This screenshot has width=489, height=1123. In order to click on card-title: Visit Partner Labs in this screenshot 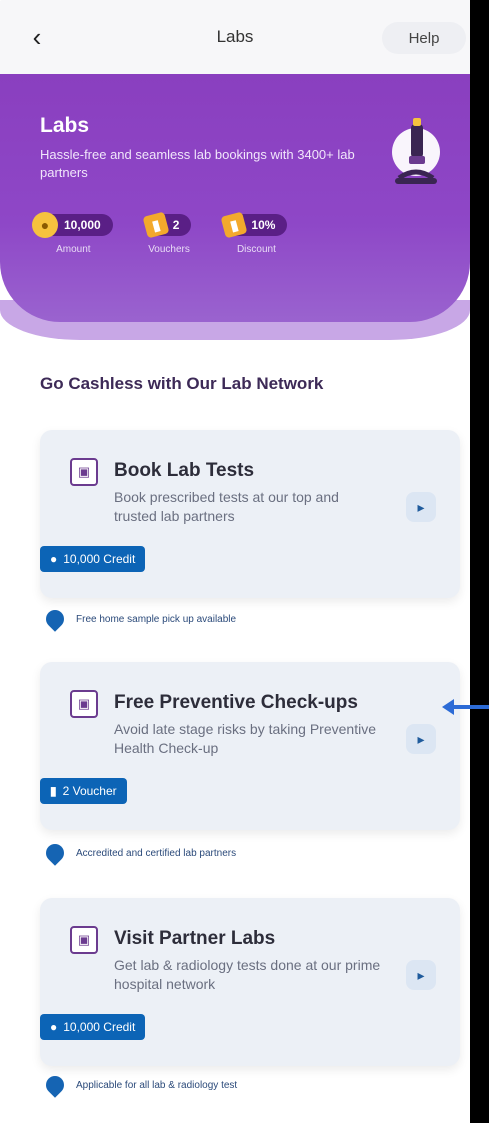, I will do `click(195, 938)`.